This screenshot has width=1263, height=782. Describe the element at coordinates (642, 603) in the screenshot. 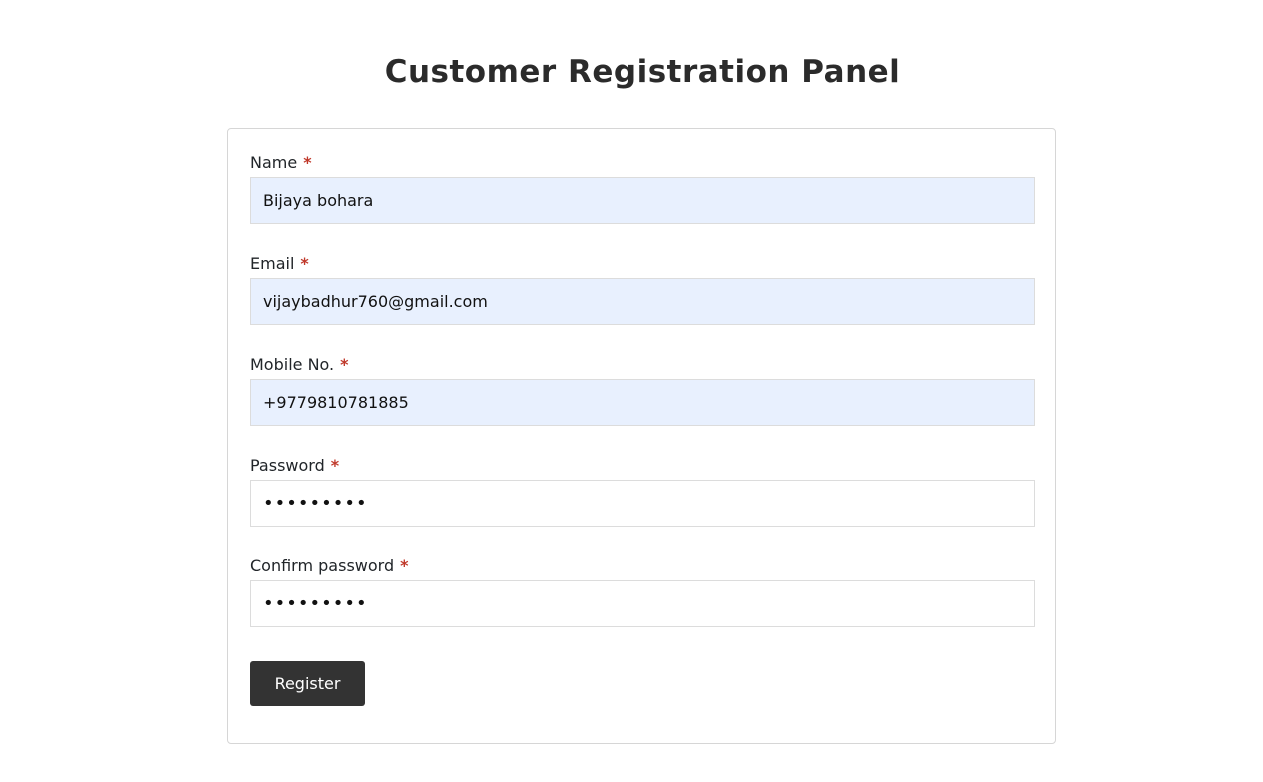

I see `confirm-password-input` at that location.